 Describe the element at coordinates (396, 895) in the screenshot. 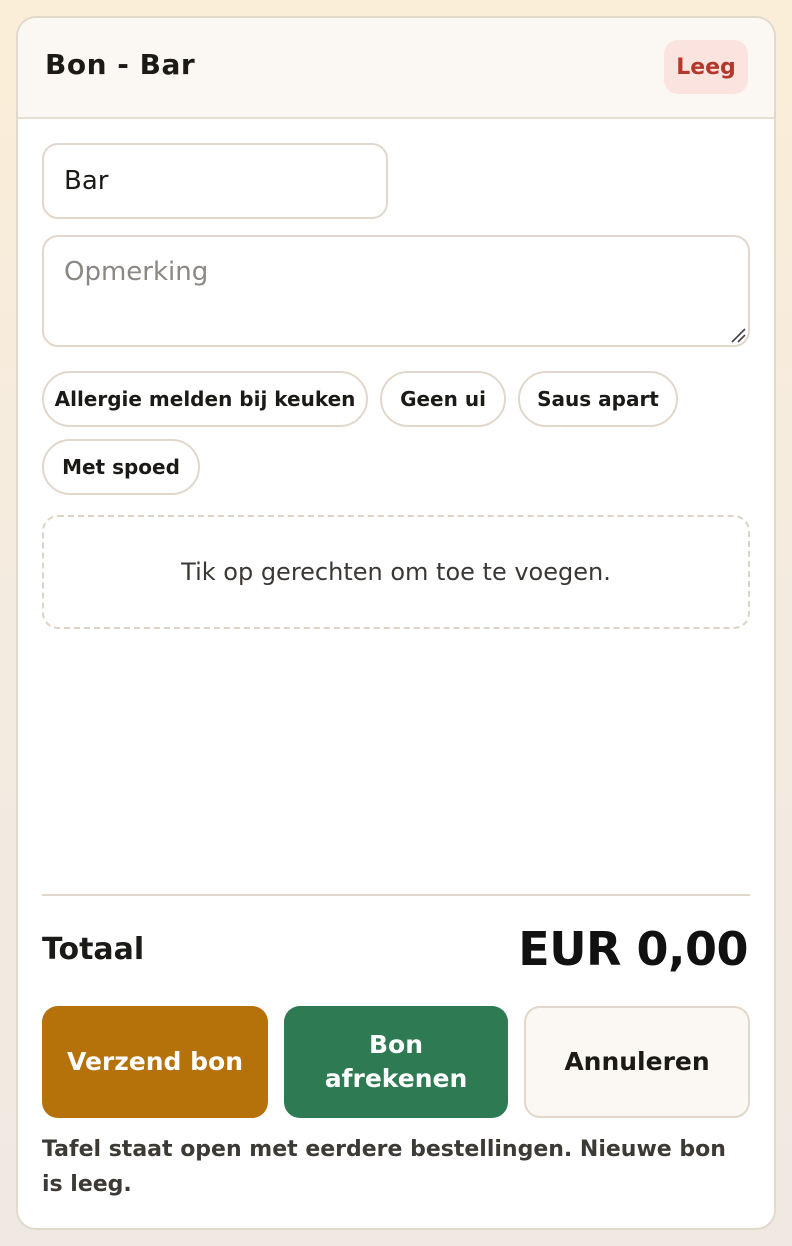

I see `divider` at that location.